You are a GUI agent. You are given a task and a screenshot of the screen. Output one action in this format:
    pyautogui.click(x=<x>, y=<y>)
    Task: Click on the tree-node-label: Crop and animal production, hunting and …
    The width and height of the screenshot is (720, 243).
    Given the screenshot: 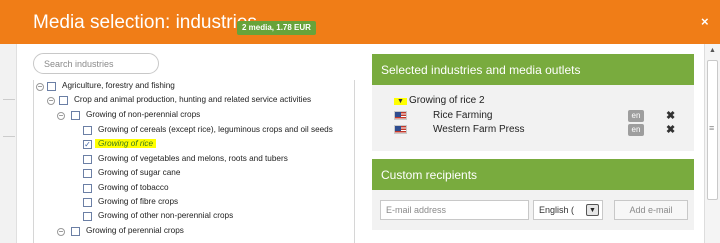 What is the action you would take?
    pyautogui.click(x=193, y=99)
    